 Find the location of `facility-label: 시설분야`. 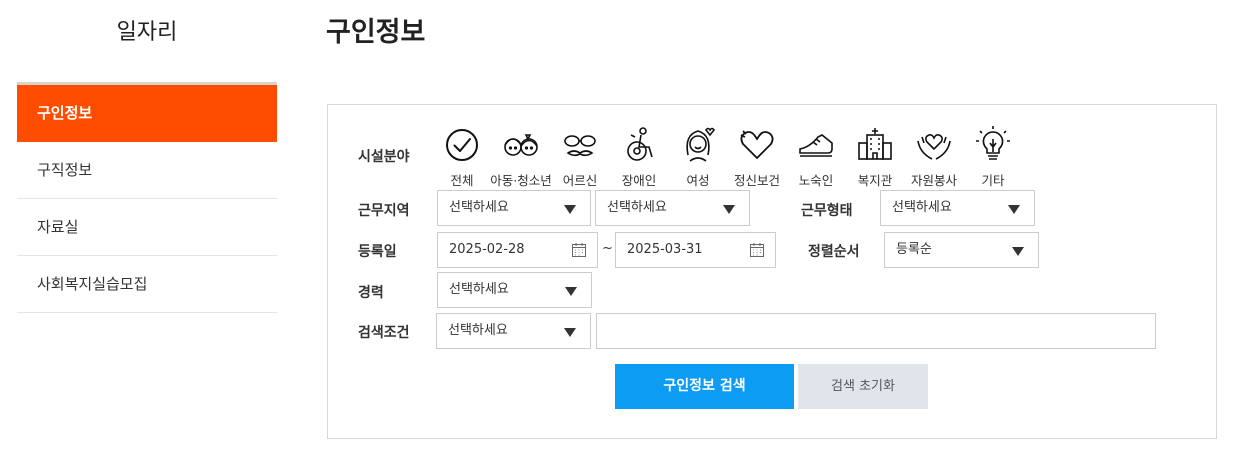

facility-label: 시설분야 is located at coordinates (384, 157).